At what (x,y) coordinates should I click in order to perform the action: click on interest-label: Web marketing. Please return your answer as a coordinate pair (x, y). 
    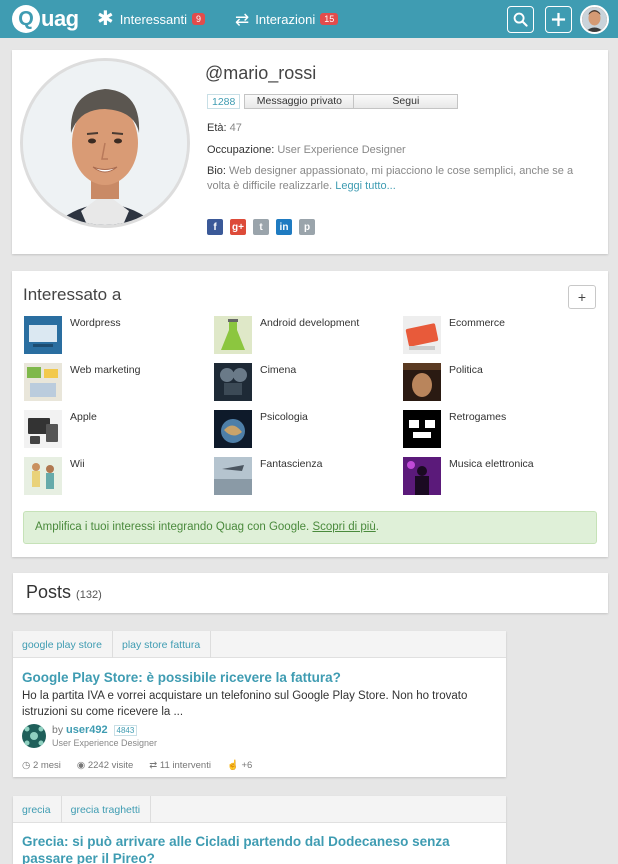
    Looking at the image, I should click on (105, 370).